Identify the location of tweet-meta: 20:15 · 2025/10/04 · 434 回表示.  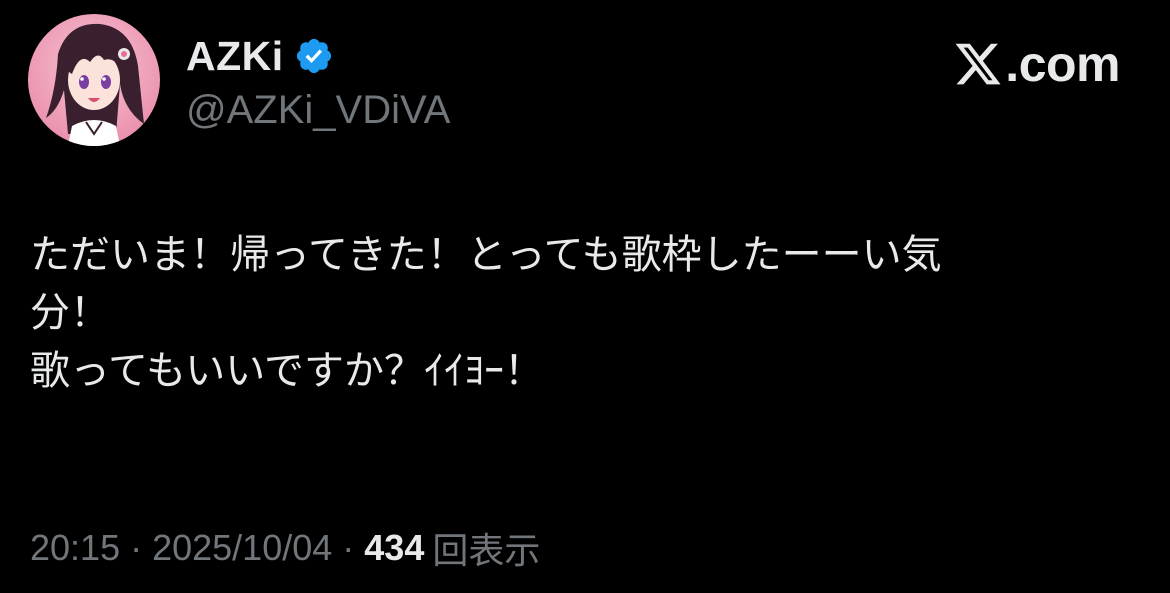
(285, 548).